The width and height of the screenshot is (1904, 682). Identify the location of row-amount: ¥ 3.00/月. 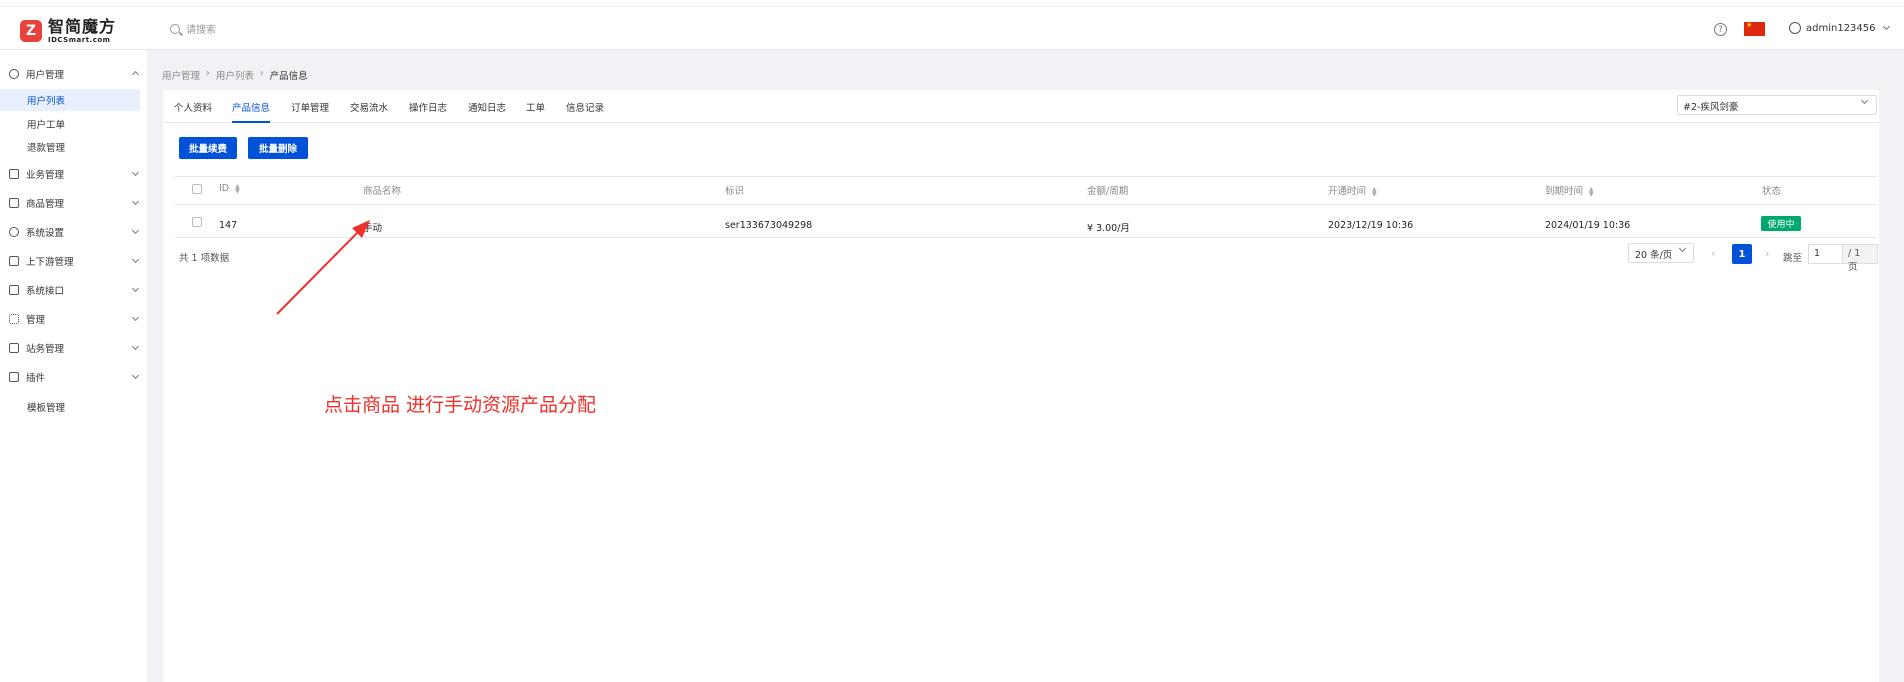
(1108, 228).